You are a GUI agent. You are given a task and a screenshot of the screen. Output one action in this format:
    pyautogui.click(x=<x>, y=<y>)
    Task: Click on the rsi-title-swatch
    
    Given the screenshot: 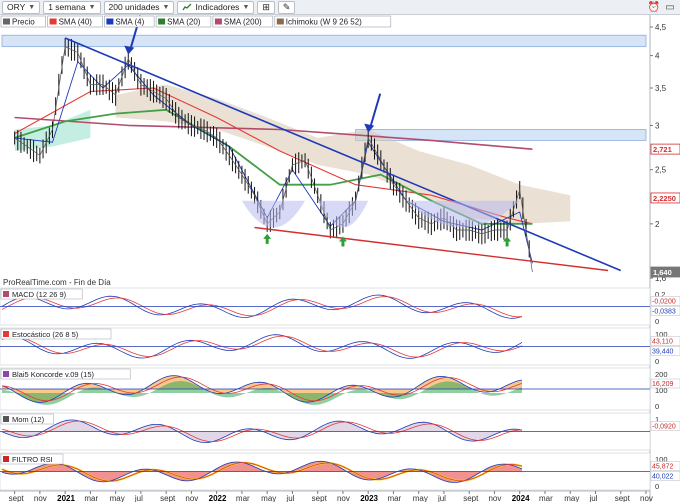 What is the action you would take?
    pyautogui.click(x=6, y=459)
    